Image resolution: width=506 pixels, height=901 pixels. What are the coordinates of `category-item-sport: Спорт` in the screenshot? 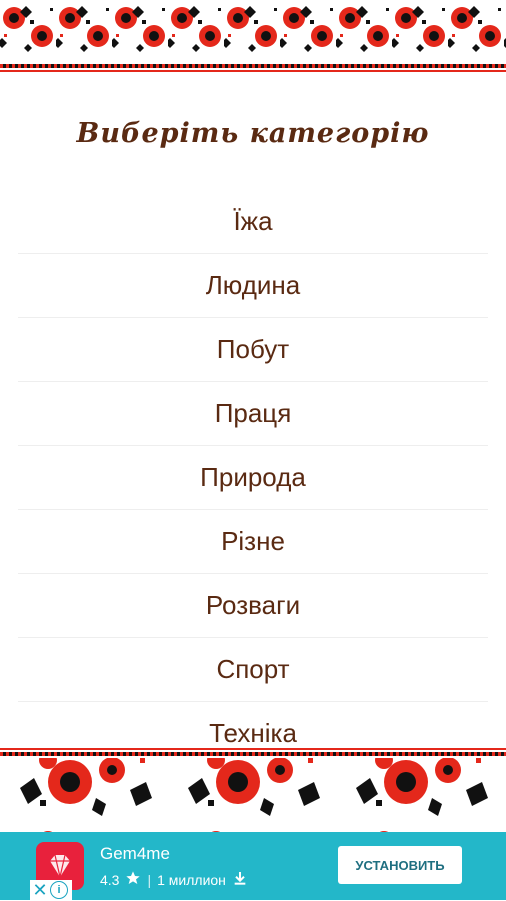 It's located at (253, 670).